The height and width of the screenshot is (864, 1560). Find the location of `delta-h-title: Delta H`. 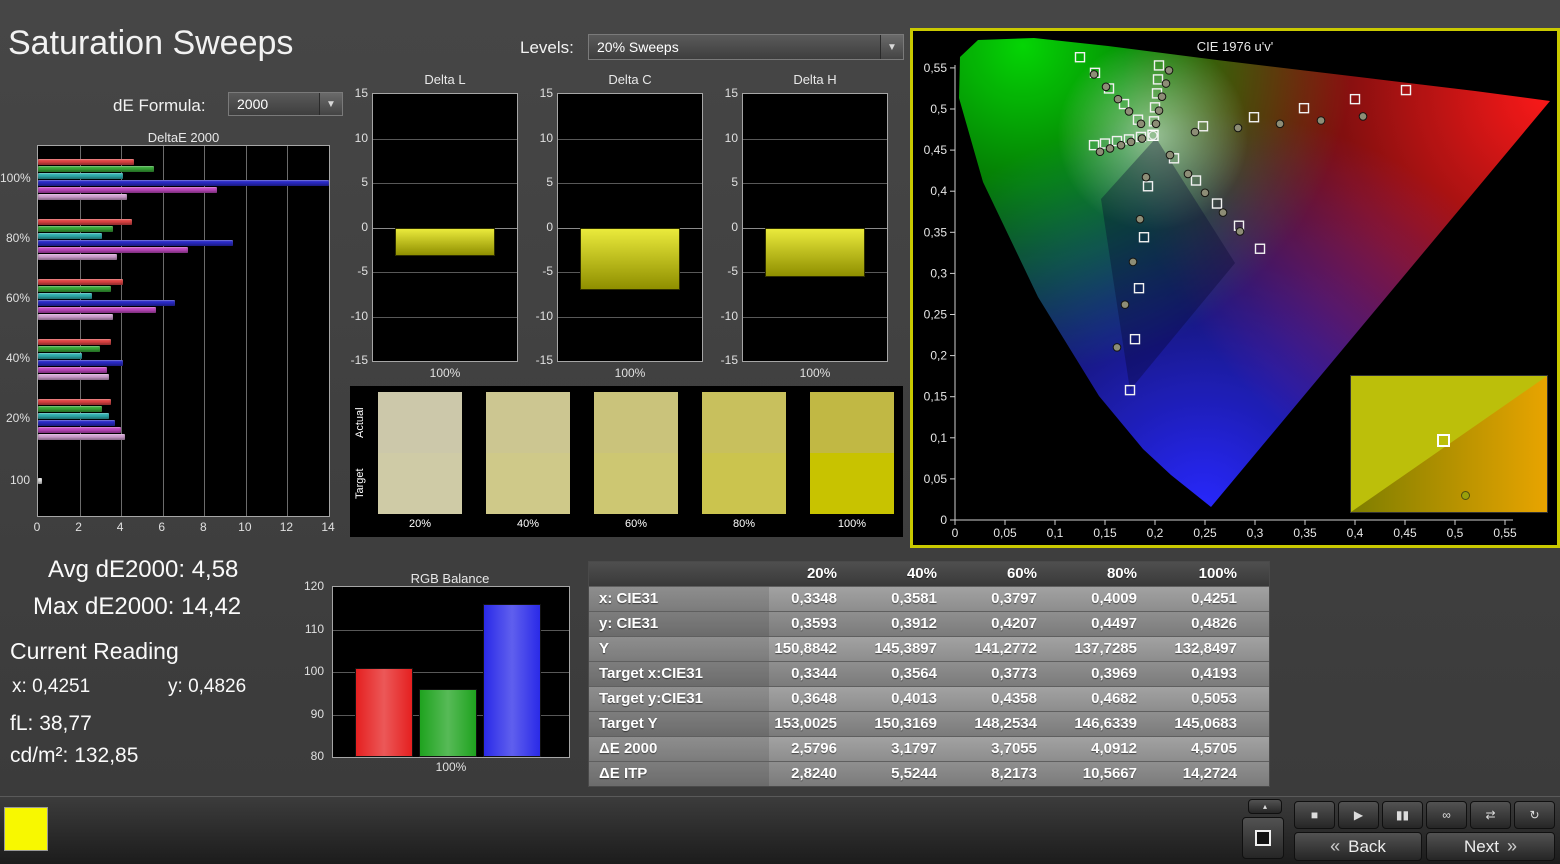

delta-h-title: Delta H is located at coordinates (815, 79).